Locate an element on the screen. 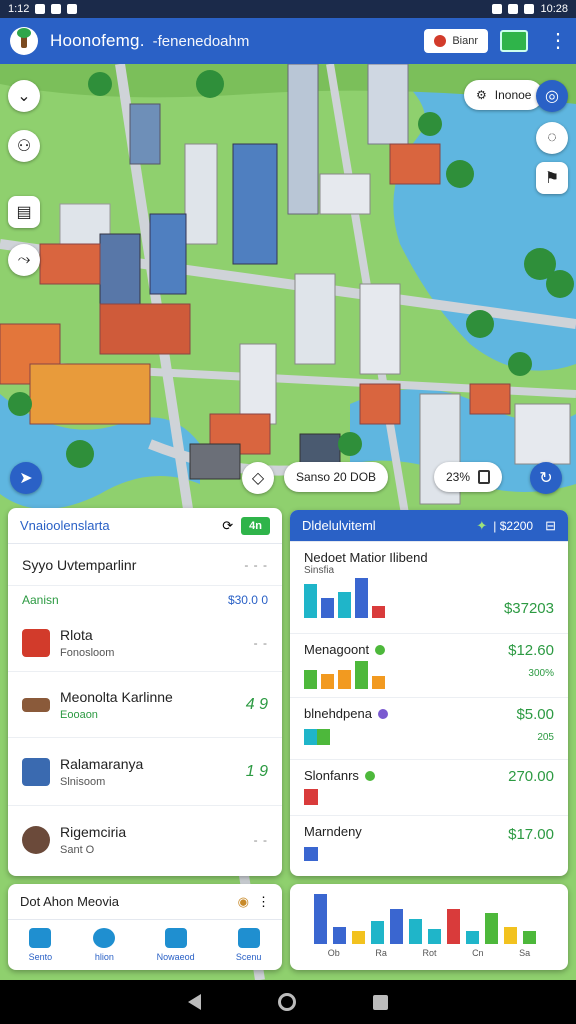 The width and height of the screenshot is (576, 1024). more-icon: - - - is located at coordinates (256, 565).